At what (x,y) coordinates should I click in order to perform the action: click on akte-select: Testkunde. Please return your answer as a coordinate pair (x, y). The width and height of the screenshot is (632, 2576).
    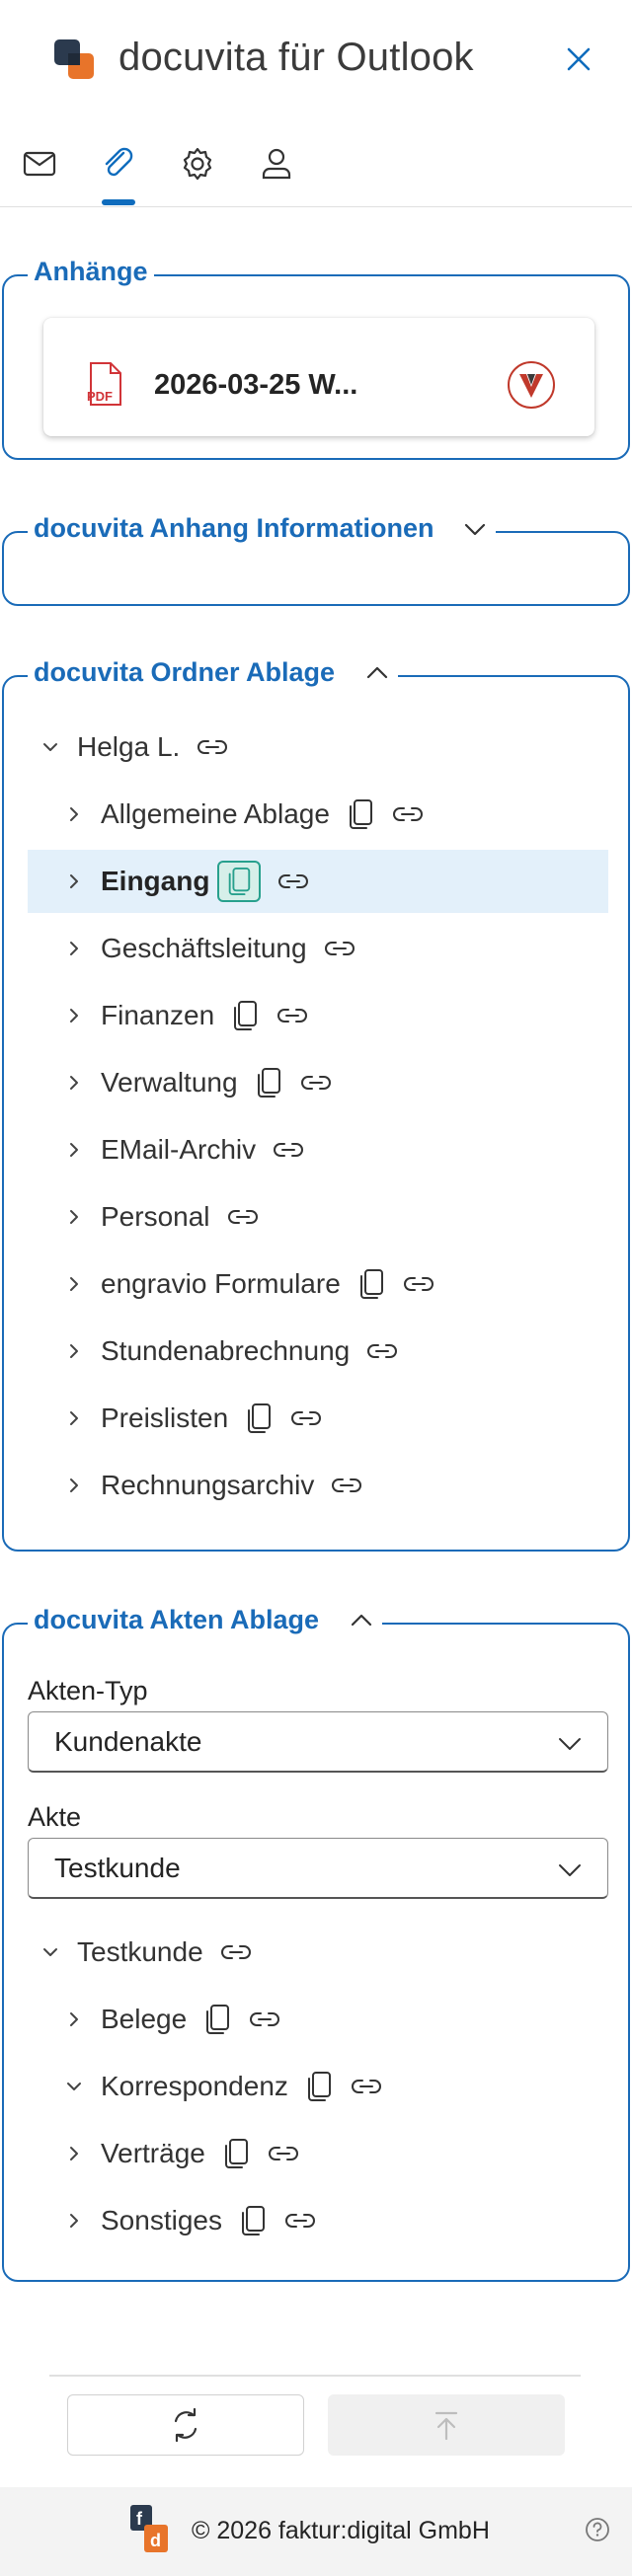
    Looking at the image, I should click on (318, 1868).